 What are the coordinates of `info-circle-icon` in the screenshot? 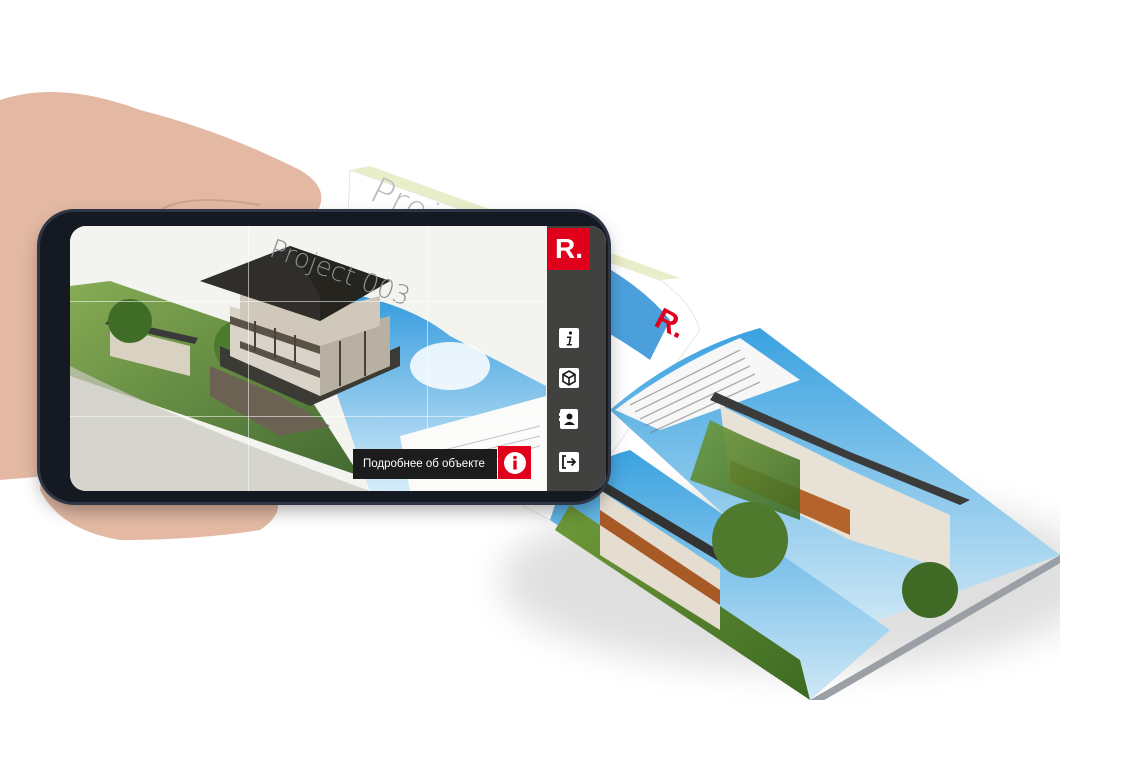 It's located at (514, 462).